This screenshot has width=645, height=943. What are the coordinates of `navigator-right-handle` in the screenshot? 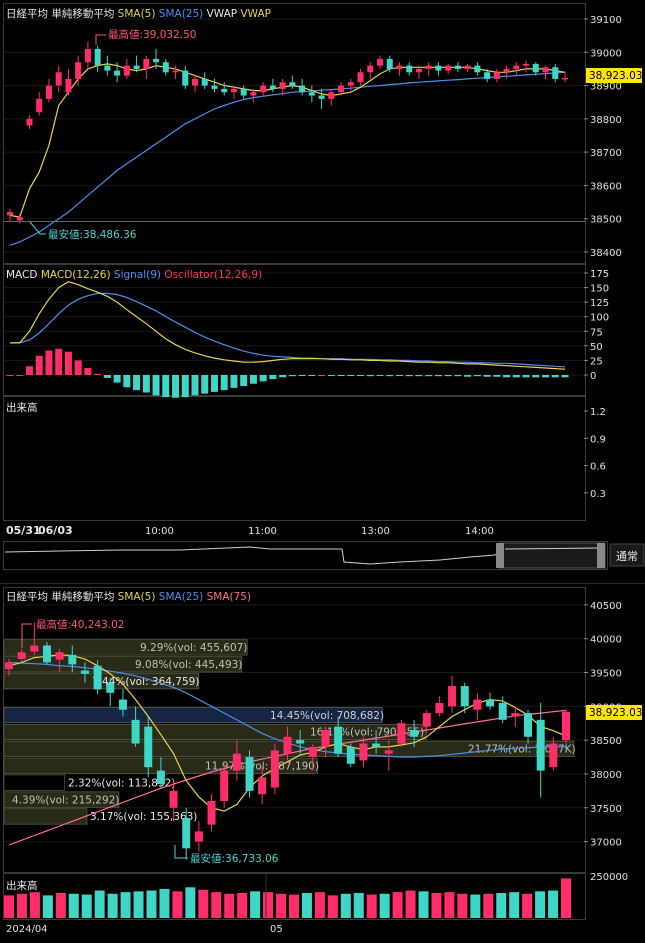 It's located at (601, 555).